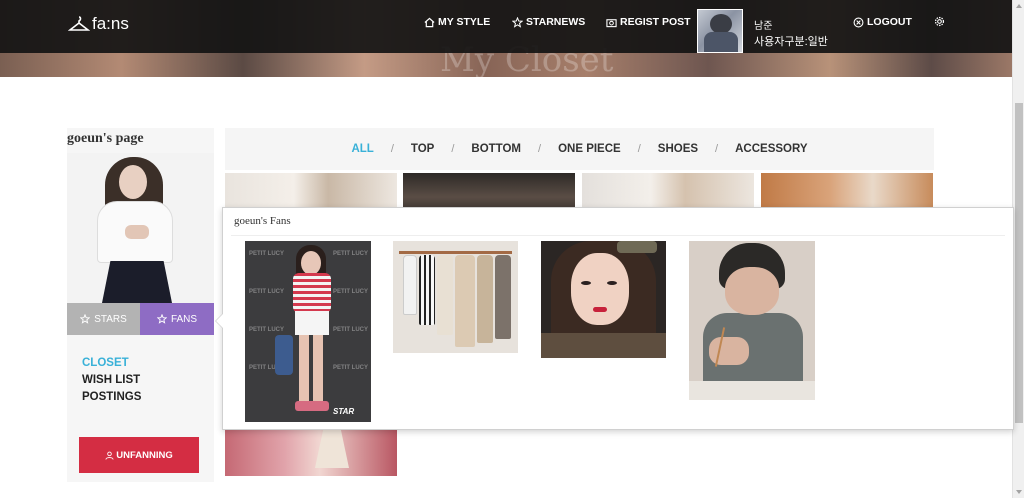 Image resolution: width=1024 pixels, height=498 pixels. I want to click on nav-logout: LOGOUT, so click(882, 22).